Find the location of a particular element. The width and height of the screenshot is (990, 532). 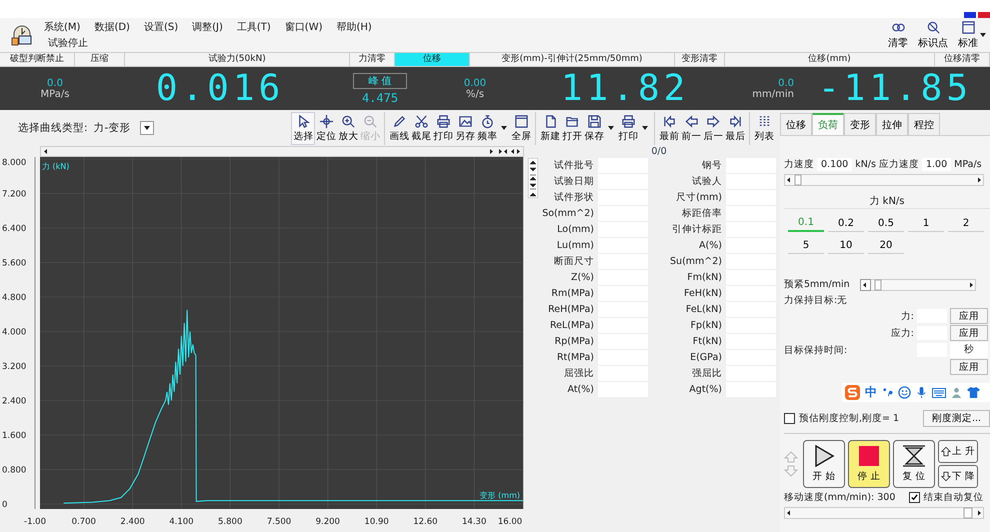

toolbar-button: 画线 is located at coordinates (399, 128).